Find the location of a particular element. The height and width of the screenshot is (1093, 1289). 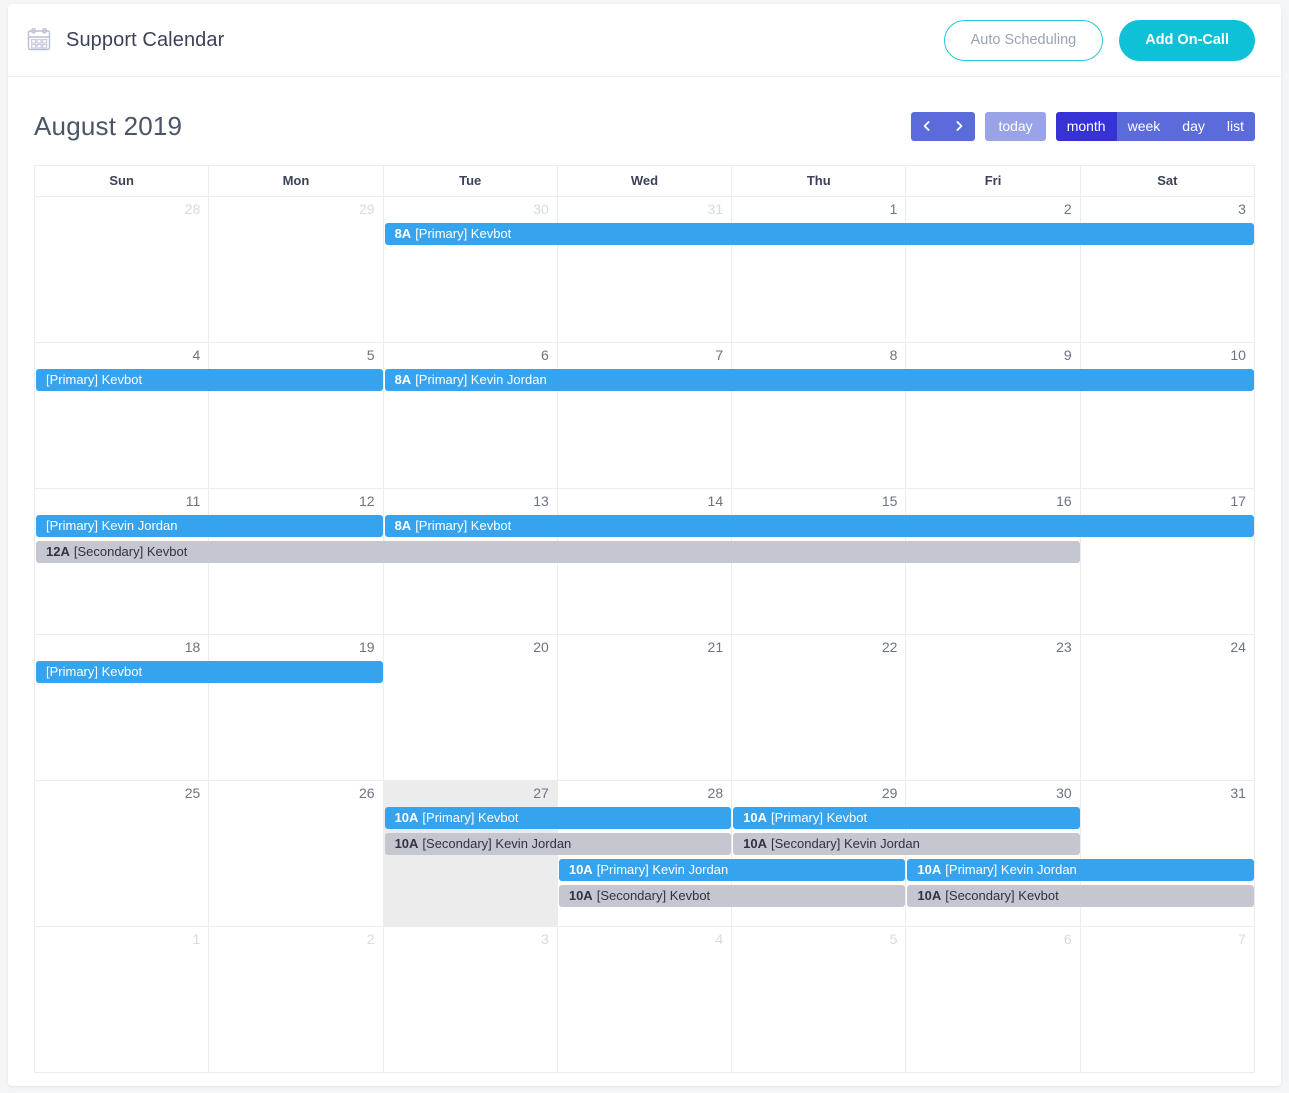

event-row: [Primary] Kevin Jordan 8A [Primary] Kevbot is located at coordinates (645, 528).